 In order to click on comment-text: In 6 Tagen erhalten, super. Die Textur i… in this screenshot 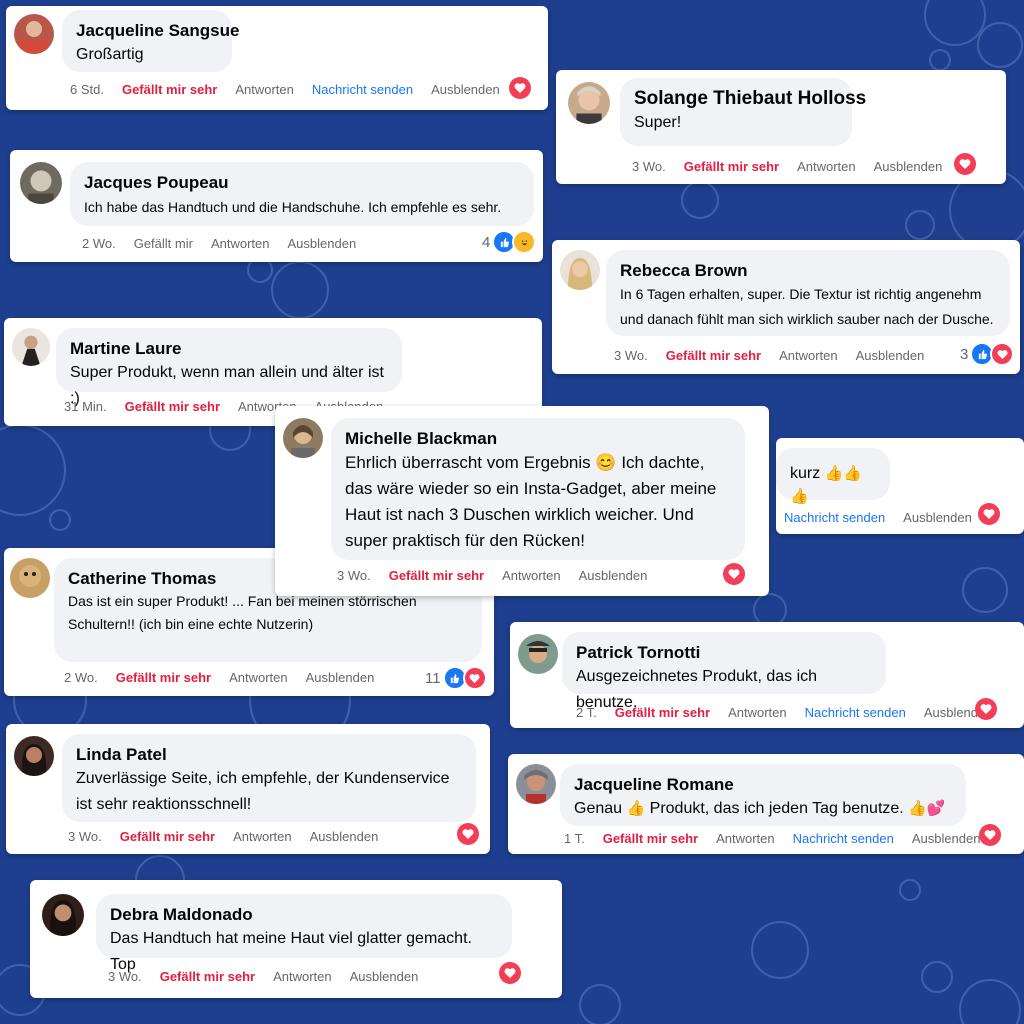, I will do `click(807, 306)`.